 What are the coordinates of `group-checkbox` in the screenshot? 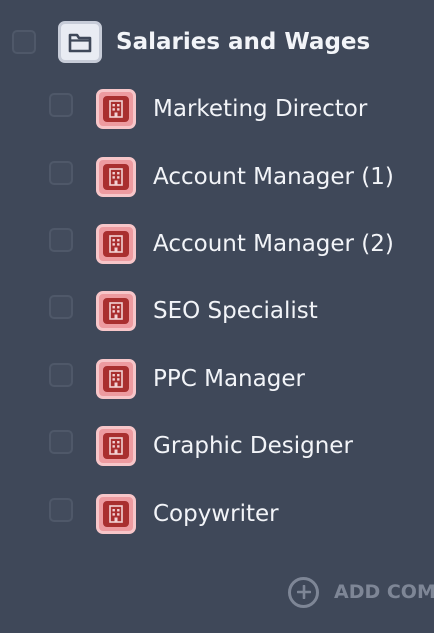 It's located at (24, 42).